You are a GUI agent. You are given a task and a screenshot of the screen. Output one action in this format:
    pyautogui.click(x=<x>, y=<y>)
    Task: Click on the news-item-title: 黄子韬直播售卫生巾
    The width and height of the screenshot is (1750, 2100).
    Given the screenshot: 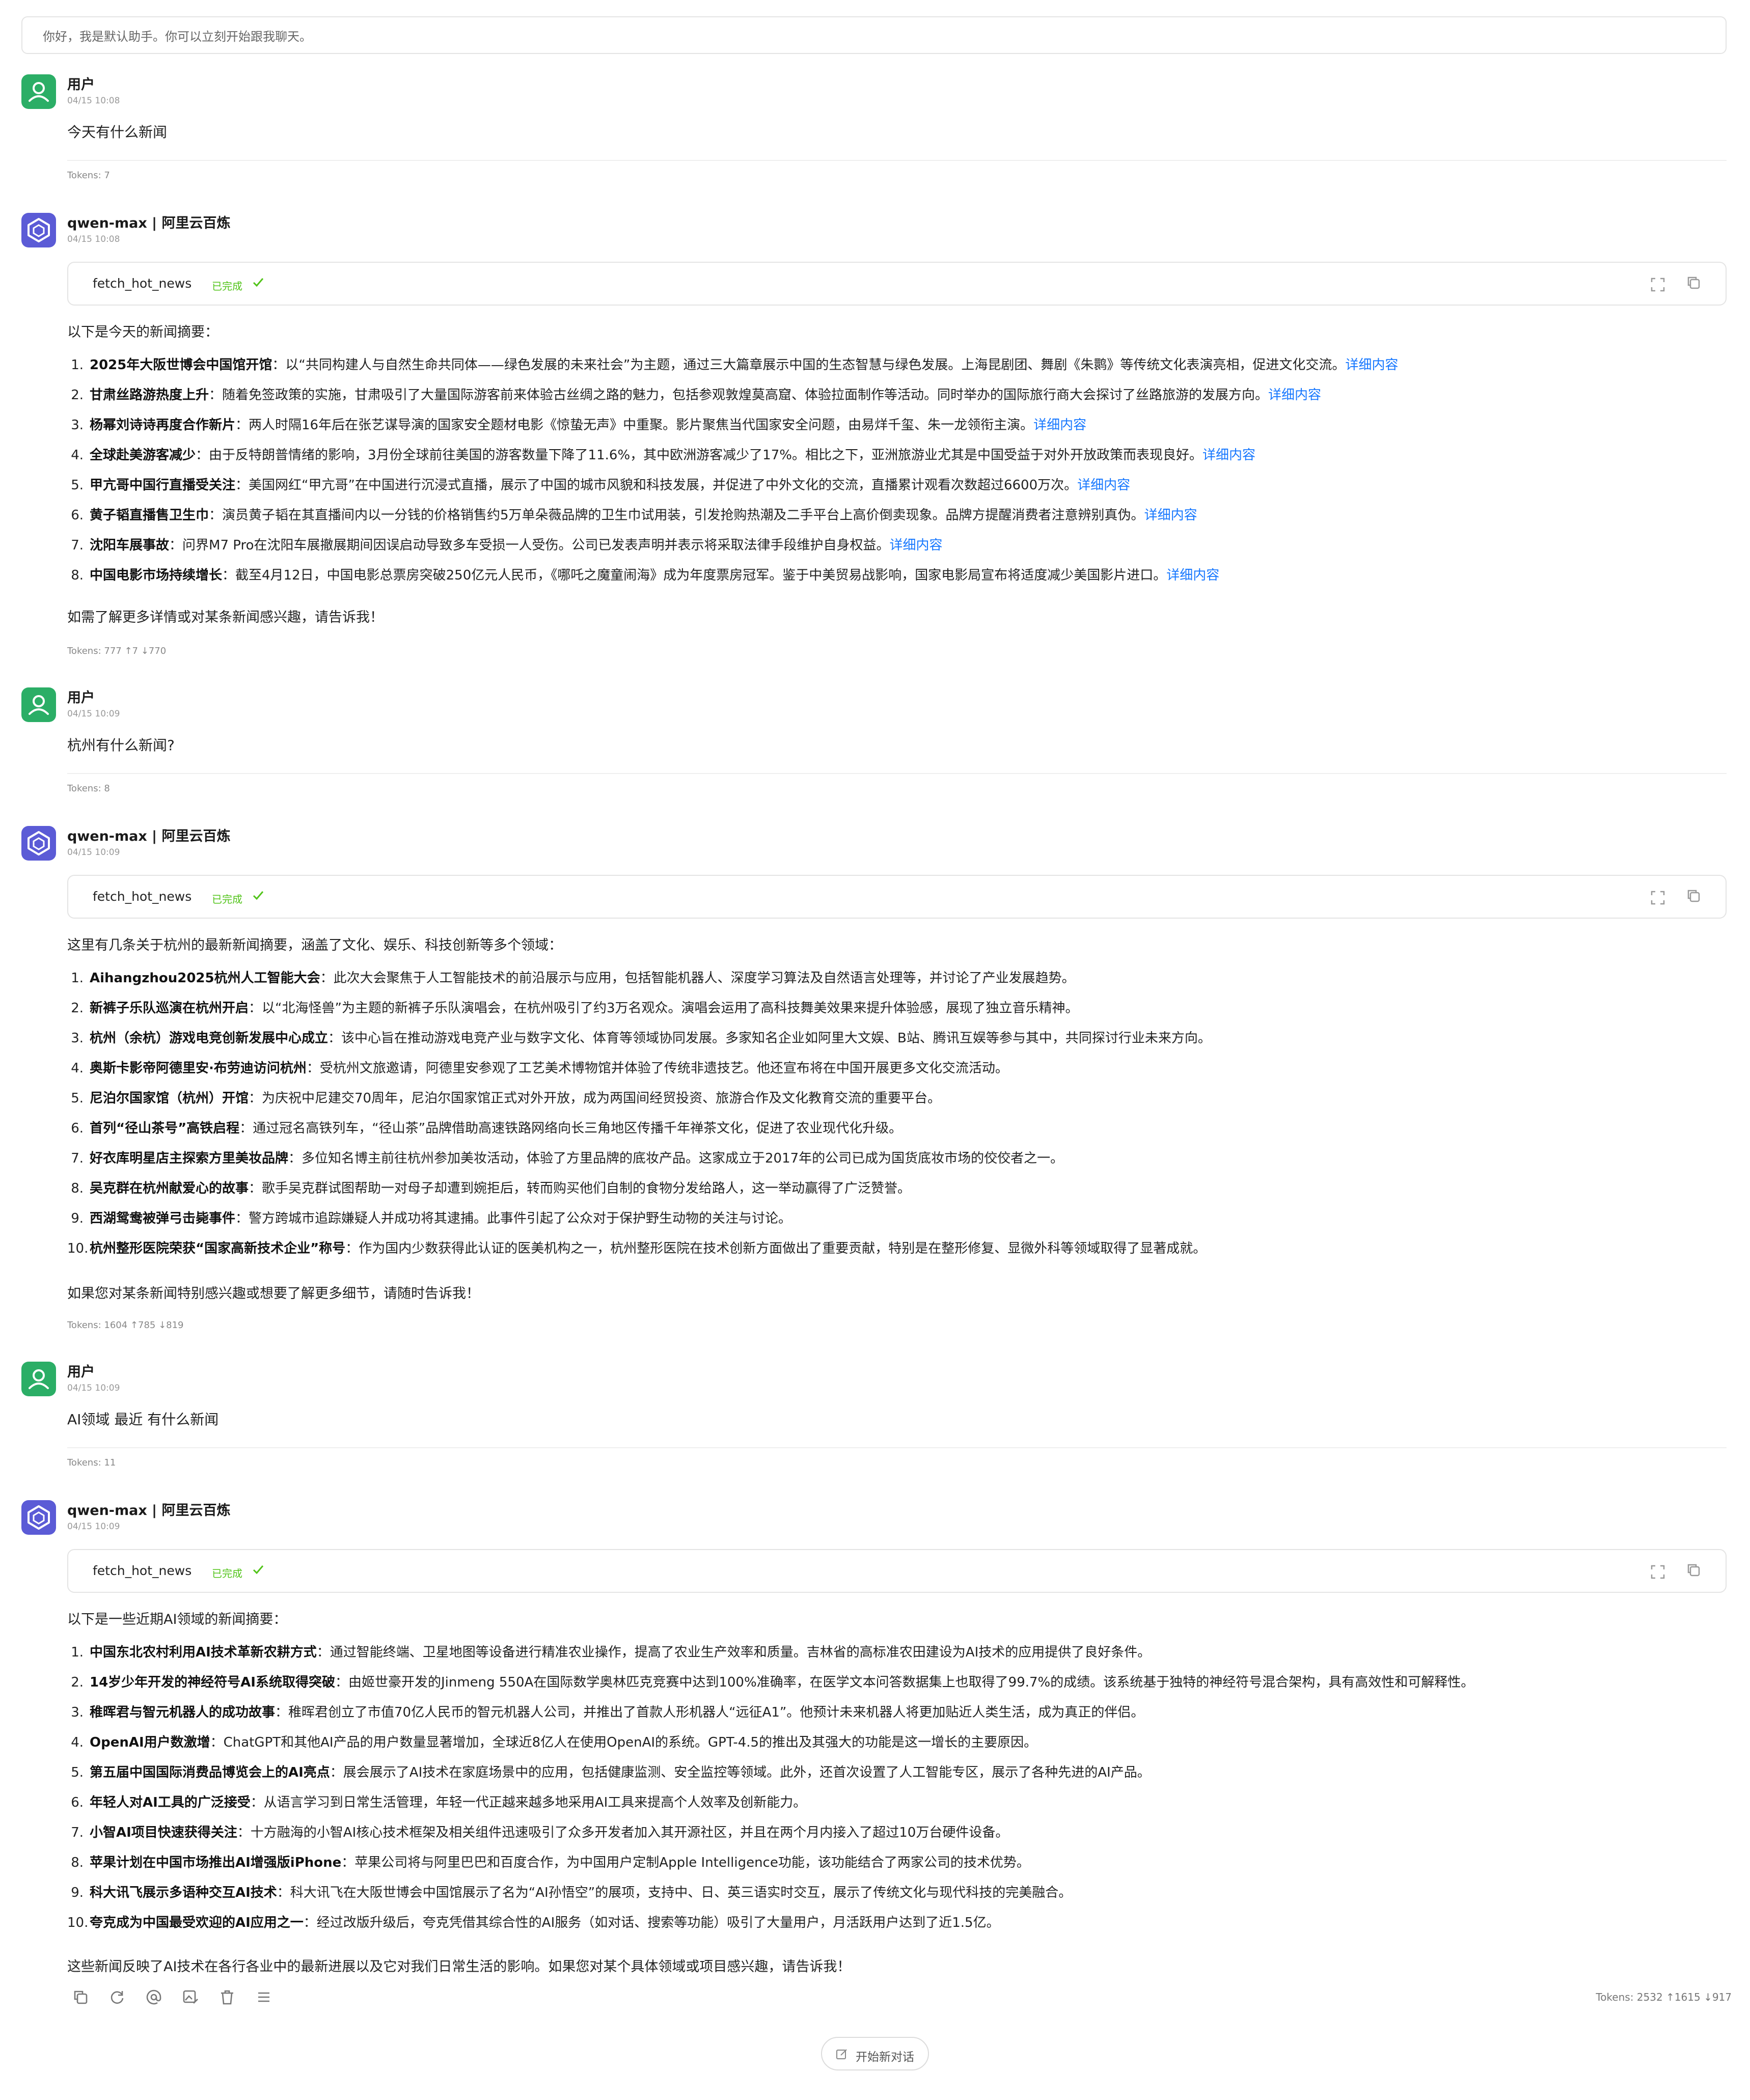 What is the action you would take?
    pyautogui.click(x=149, y=515)
    